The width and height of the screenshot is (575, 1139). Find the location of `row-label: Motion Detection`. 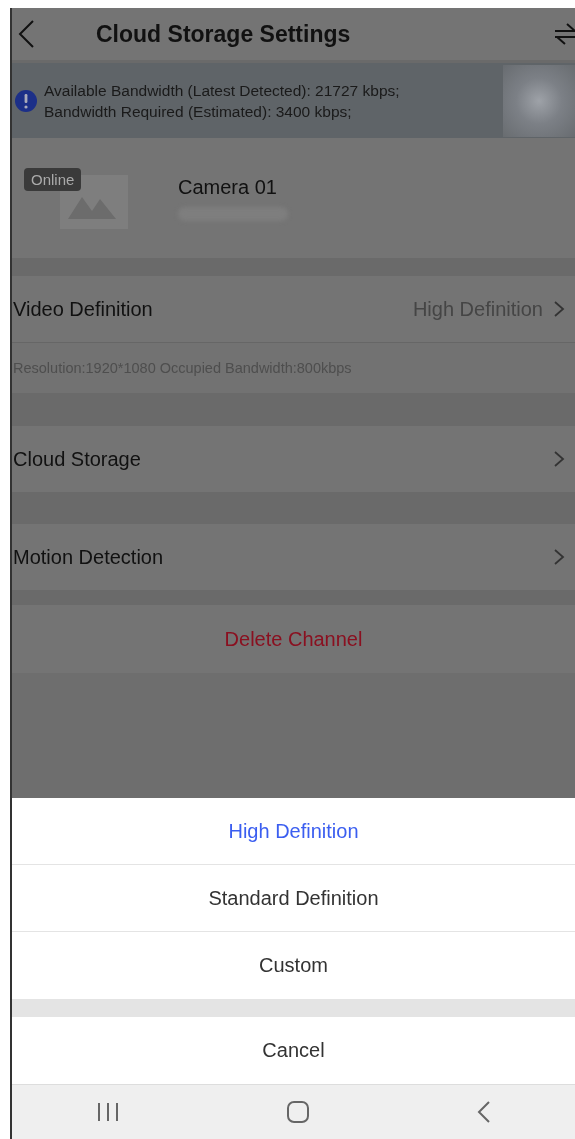

row-label: Motion Detection is located at coordinates (89, 557).